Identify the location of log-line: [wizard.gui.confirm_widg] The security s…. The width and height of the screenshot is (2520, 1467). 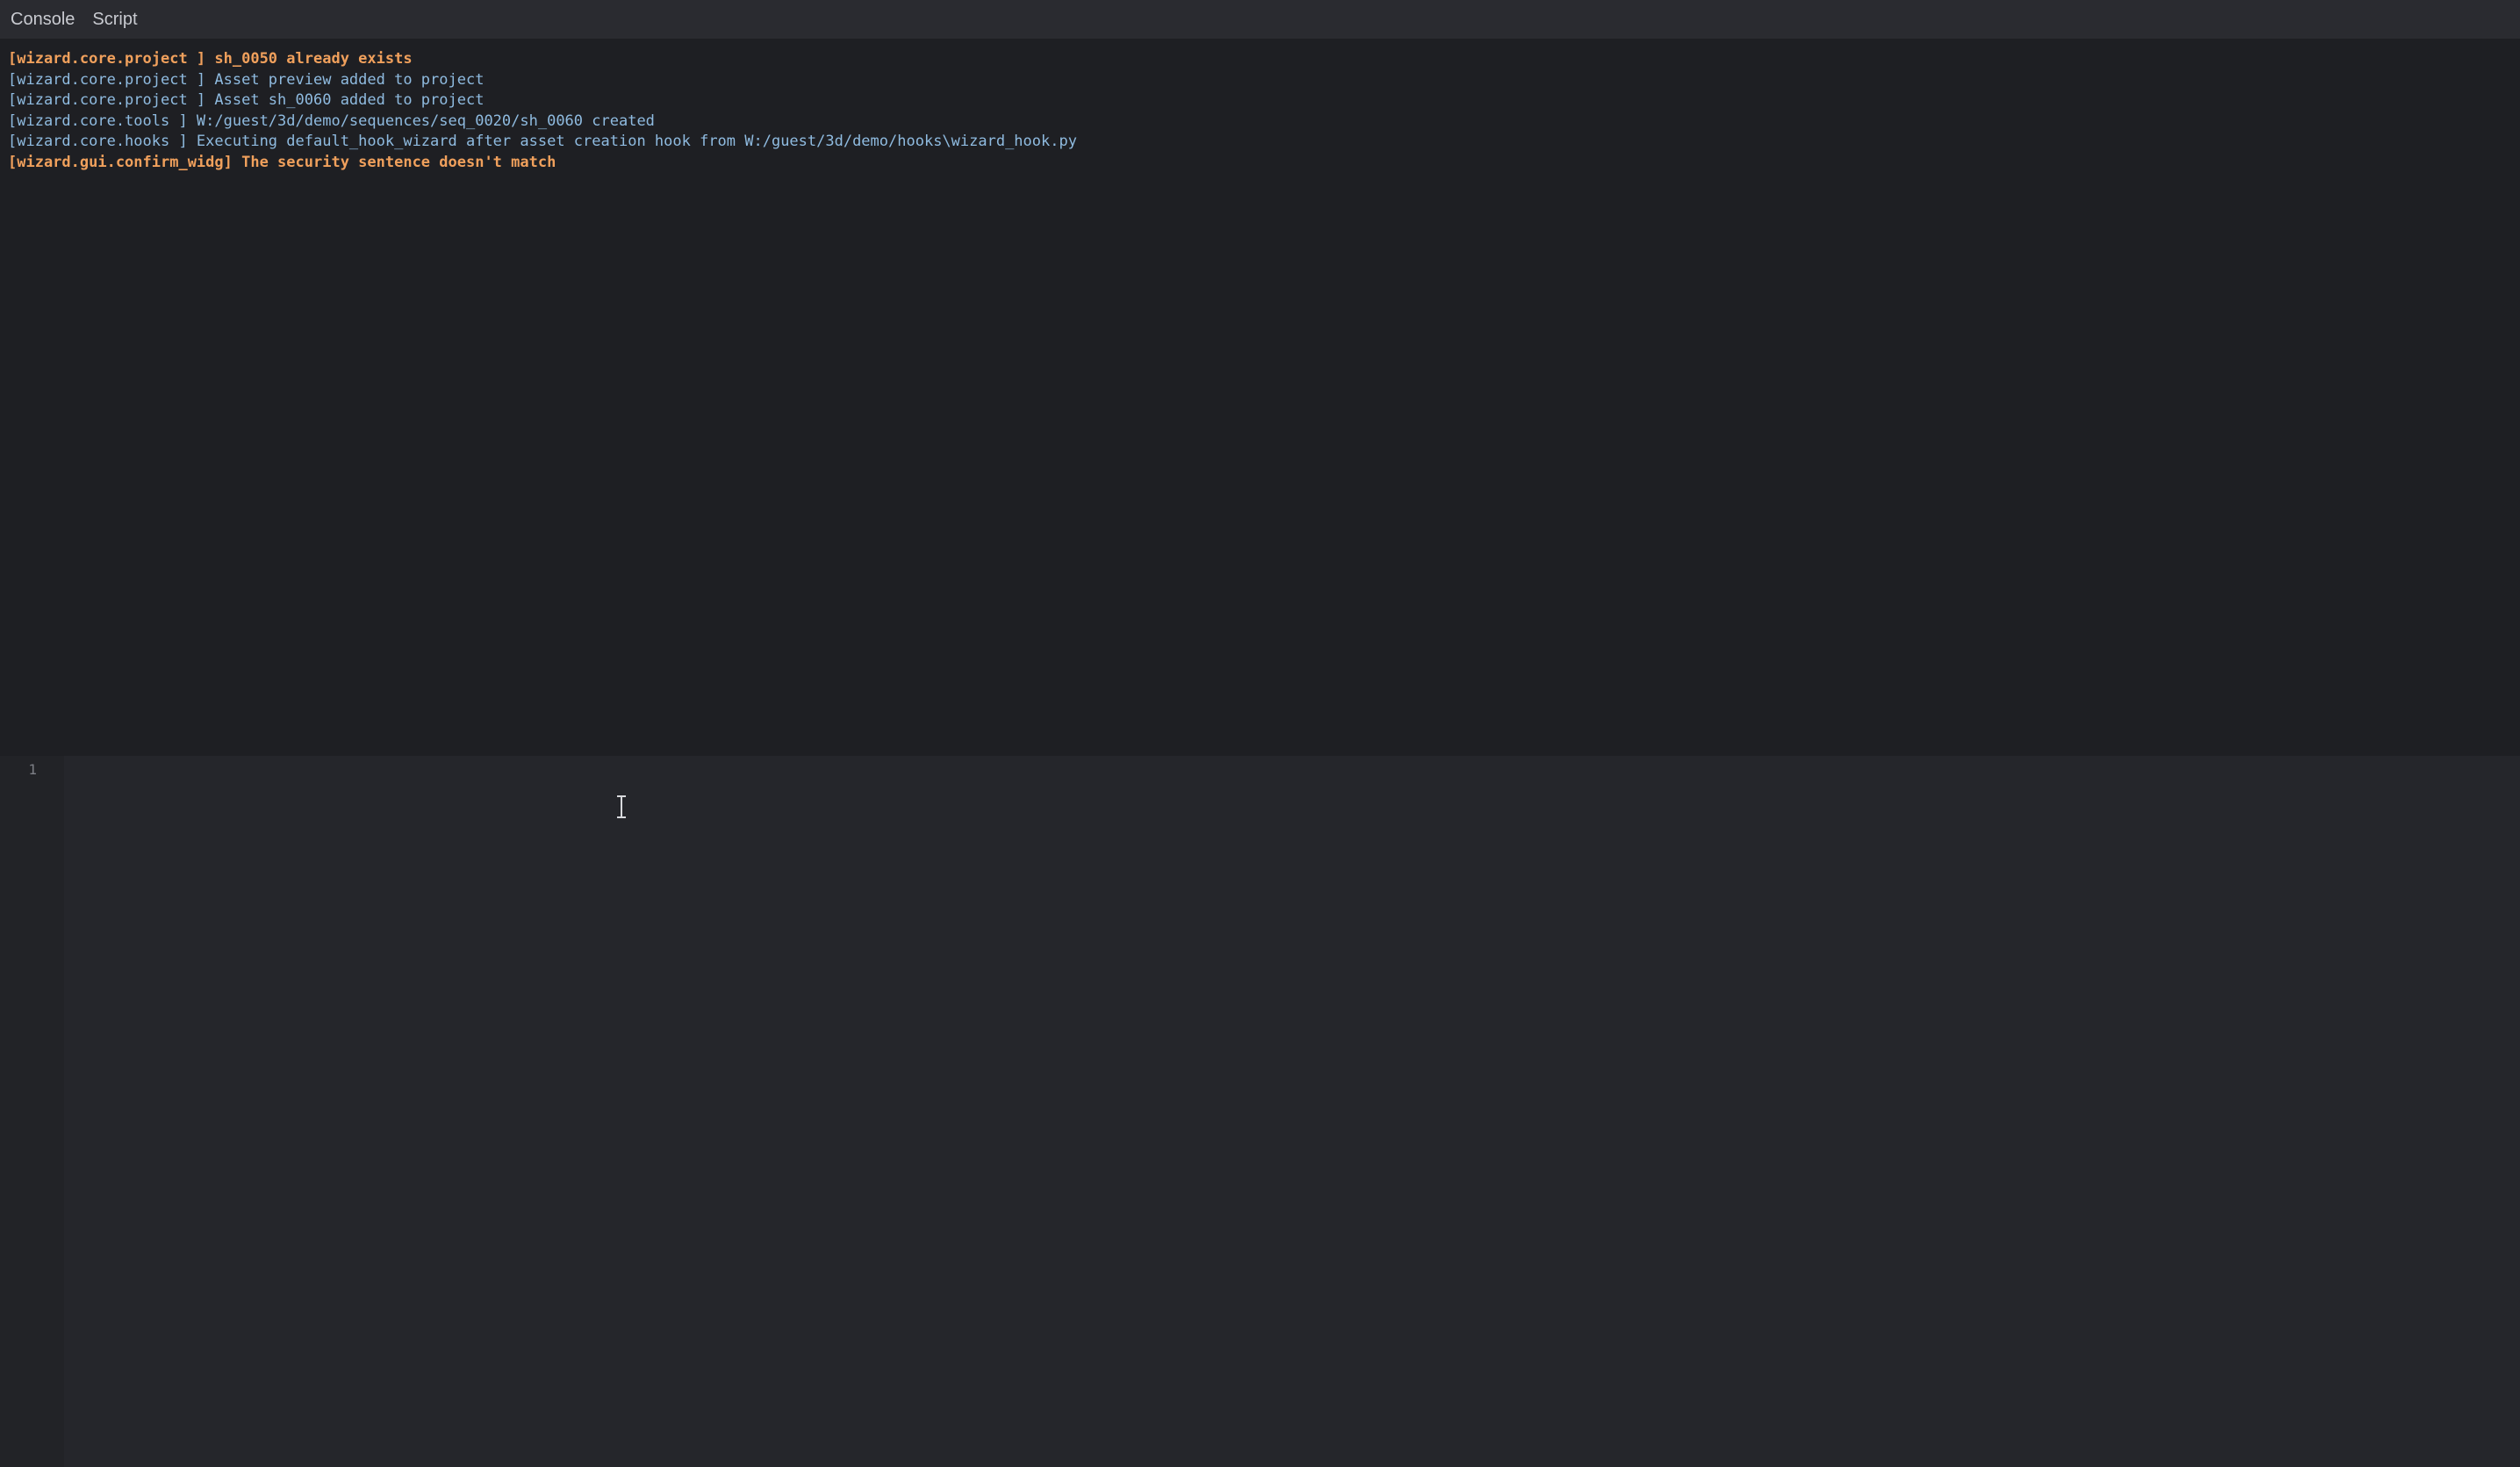
(282, 162).